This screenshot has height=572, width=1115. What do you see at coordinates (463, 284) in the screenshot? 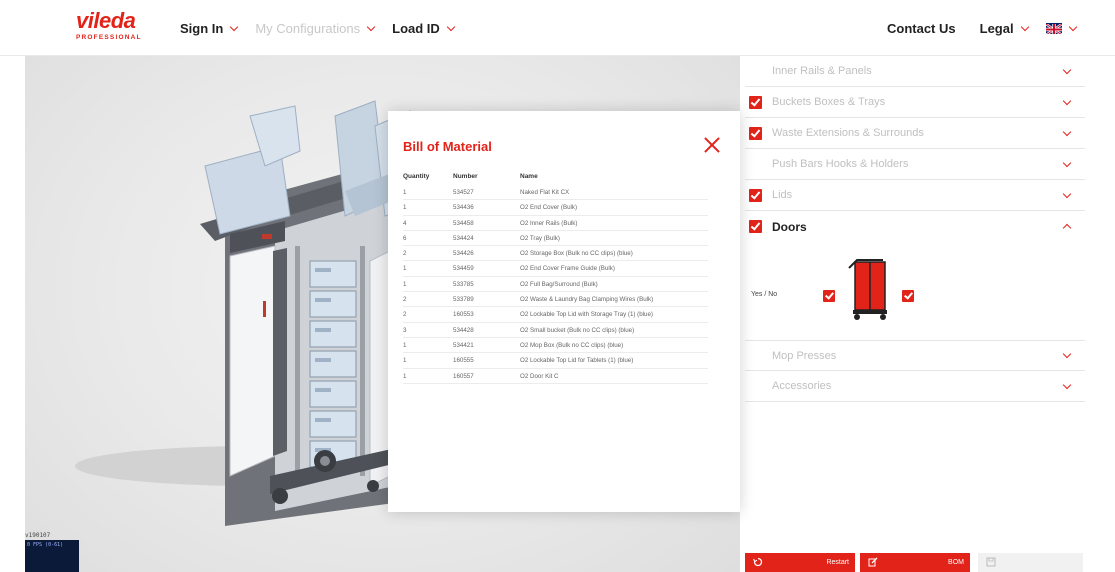
I see `row-number: 533785` at bounding box center [463, 284].